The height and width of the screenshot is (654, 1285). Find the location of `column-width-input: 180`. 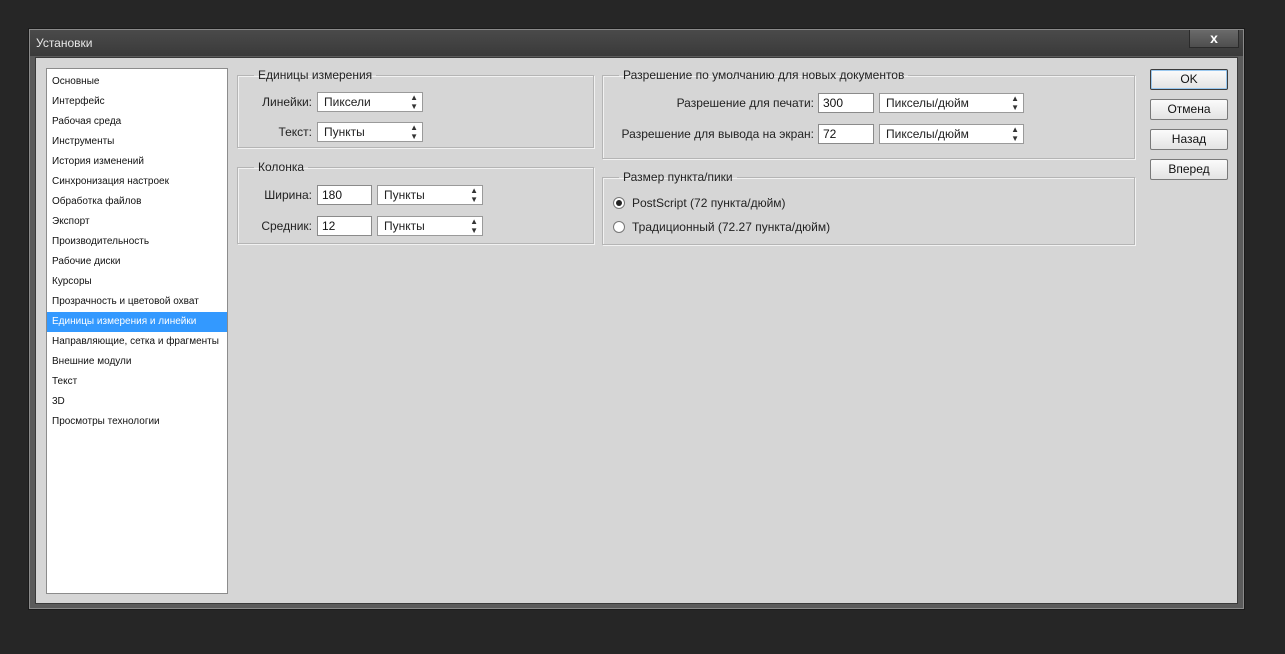

column-width-input: 180 is located at coordinates (344, 195).